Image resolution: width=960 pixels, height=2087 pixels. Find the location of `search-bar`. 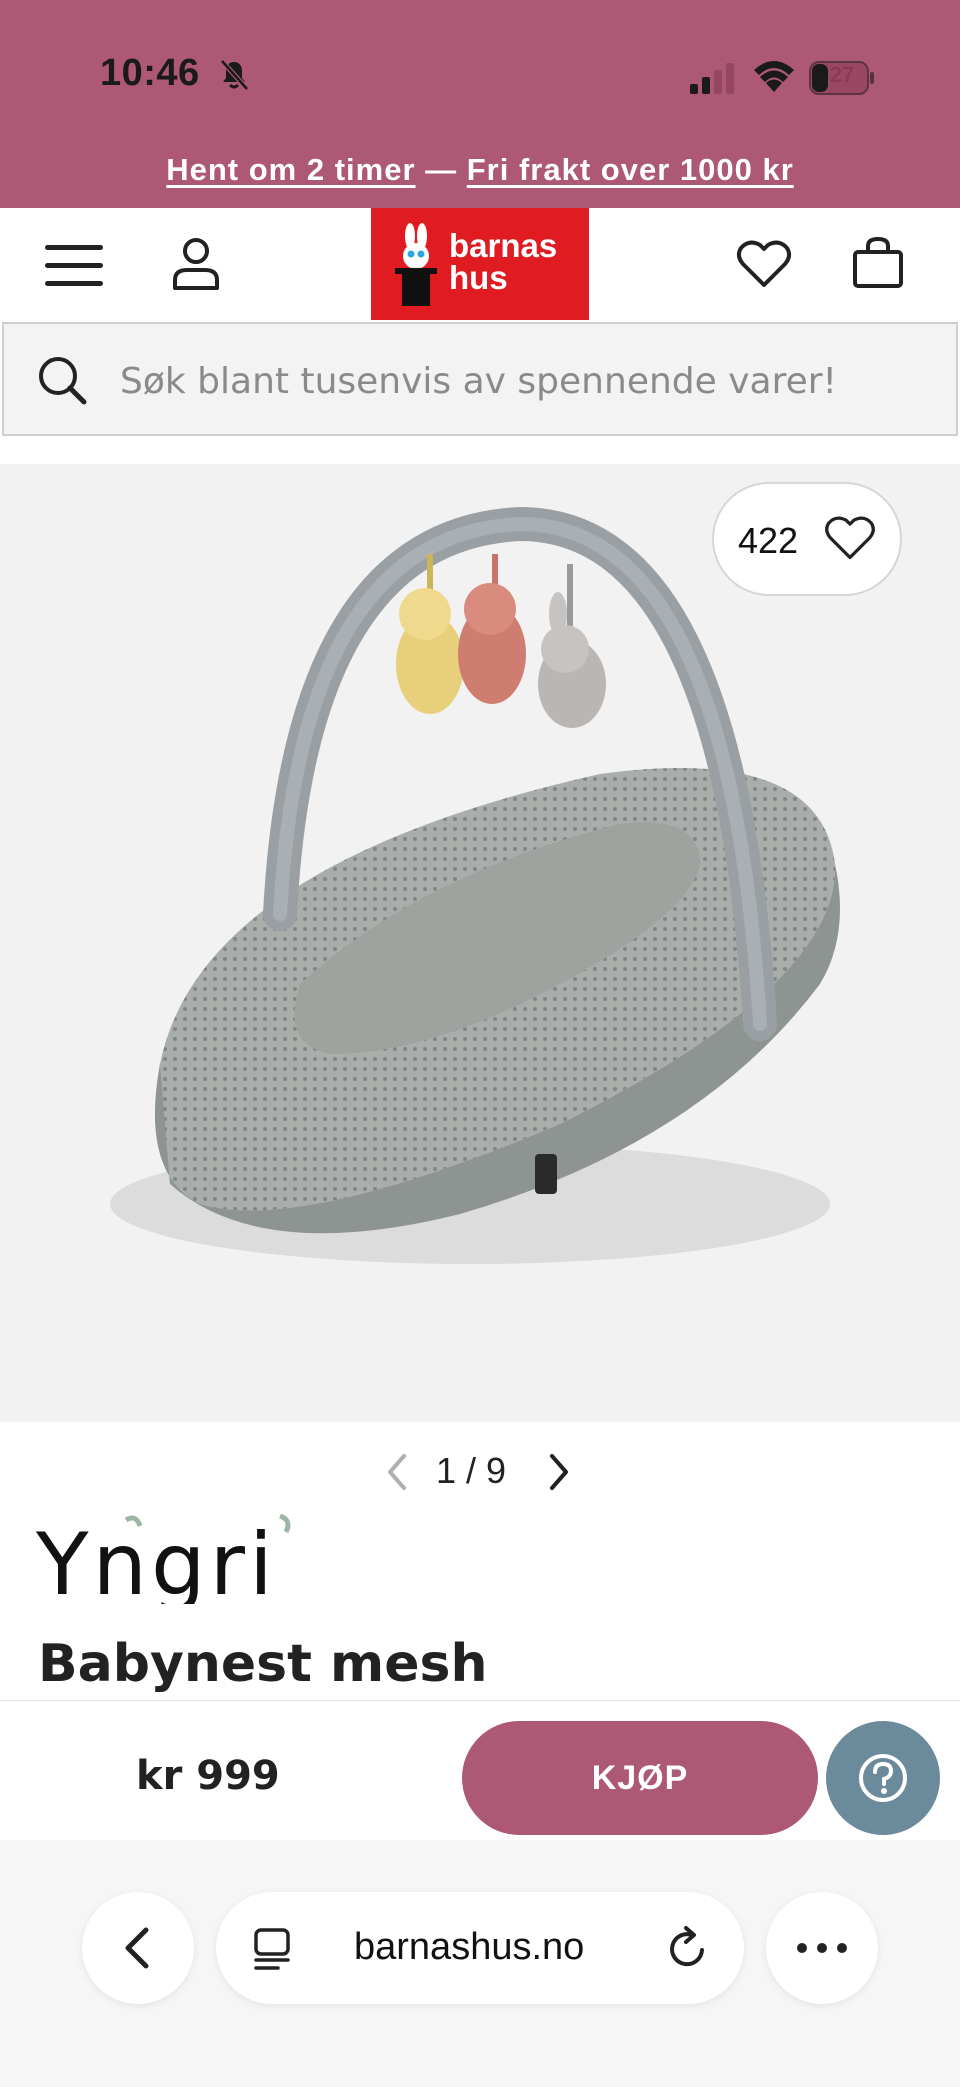

search-bar is located at coordinates (480, 379).